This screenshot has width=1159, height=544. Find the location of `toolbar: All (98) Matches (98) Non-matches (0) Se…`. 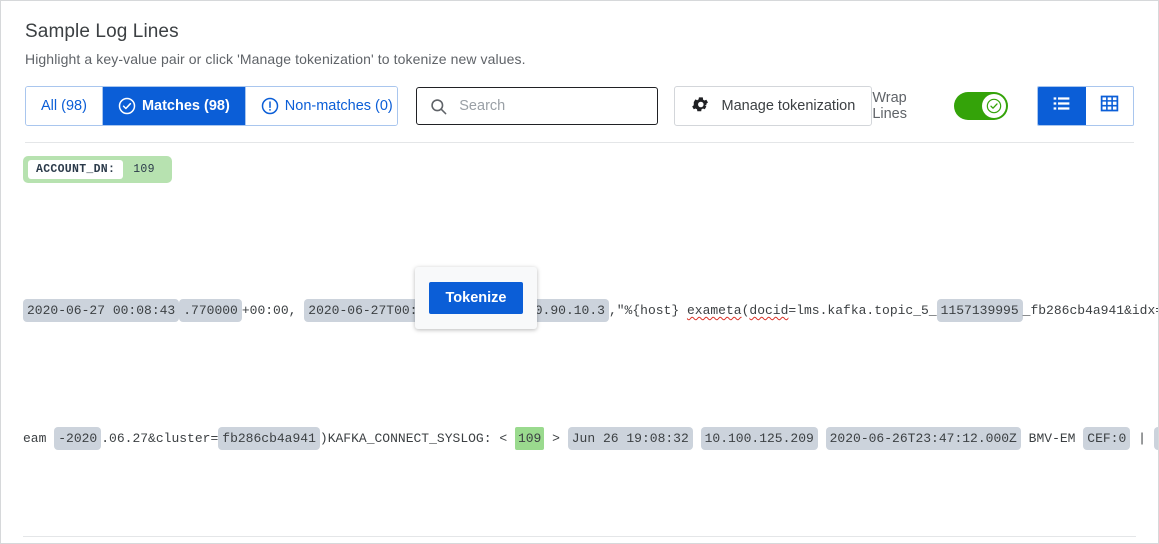

toolbar: All (98) Matches (98) Non-matches (0) Se… is located at coordinates (579, 96).